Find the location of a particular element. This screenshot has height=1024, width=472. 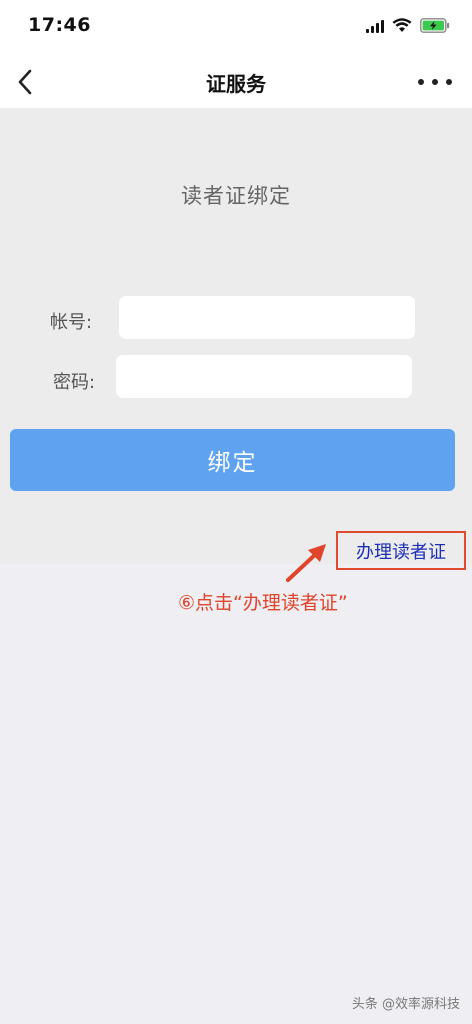

account-label: 帐号: is located at coordinates (71, 322).